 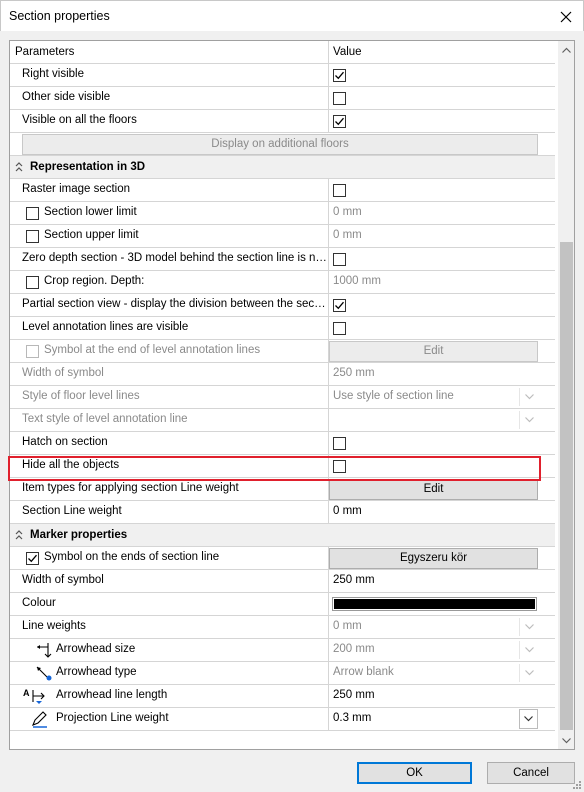 I want to click on crop-depth-value: 1000 mm, so click(x=357, y=281).